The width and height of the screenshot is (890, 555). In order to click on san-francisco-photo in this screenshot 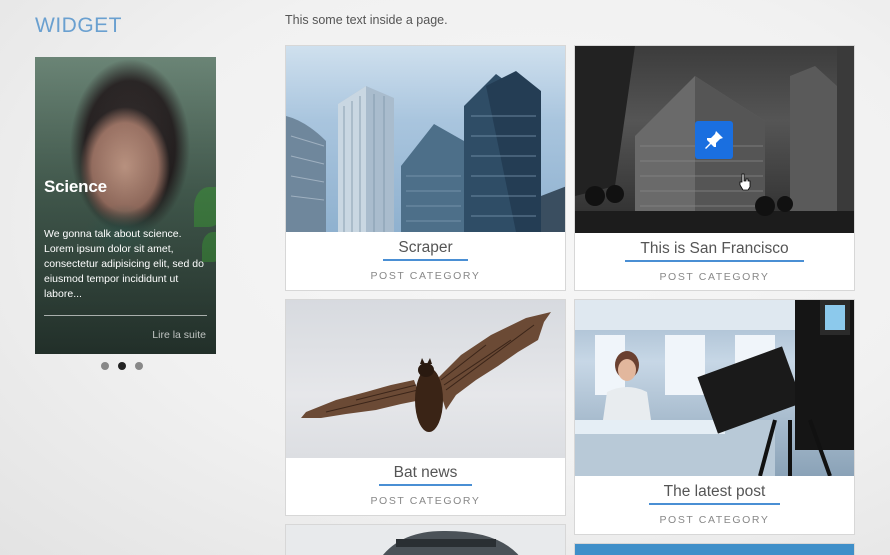, I will do `click(714, 139)`.